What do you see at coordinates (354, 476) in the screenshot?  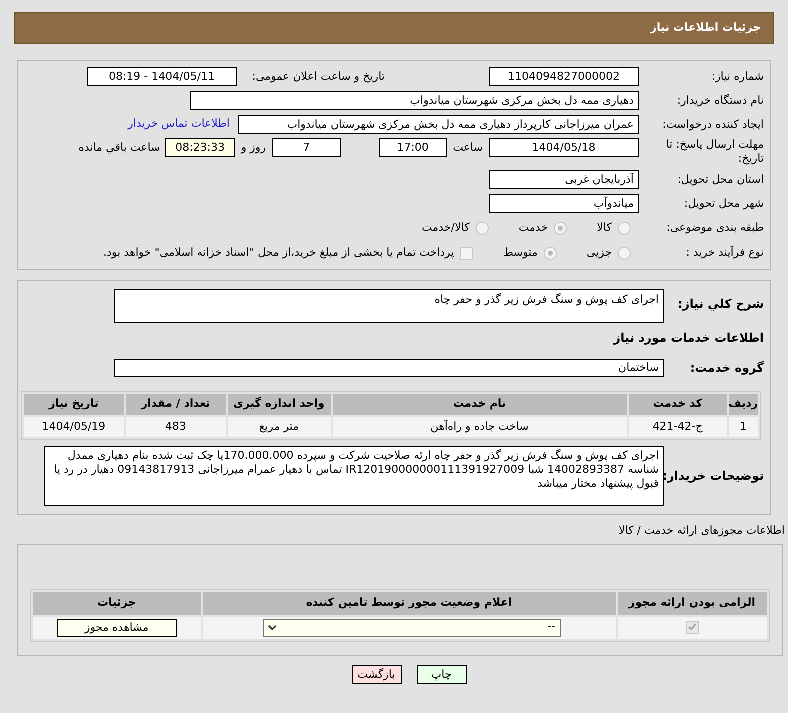 I see `notes-textarea: اجرای کف پوش و سنگ فرش زیر گذر و حفر چاه ارئه صلاحیت شرکت و سپرده 170.000.000یا چک ثبت شده بنام دهیاری ممدل شناسه 14002893387 شبا IR120190000000111391927009 تماس با دهیار عمرام میرزاجانی 09143817913 دهیار در رد یا قبول پیشنهاد مختار میباشد` at bounding box center [354, 476].